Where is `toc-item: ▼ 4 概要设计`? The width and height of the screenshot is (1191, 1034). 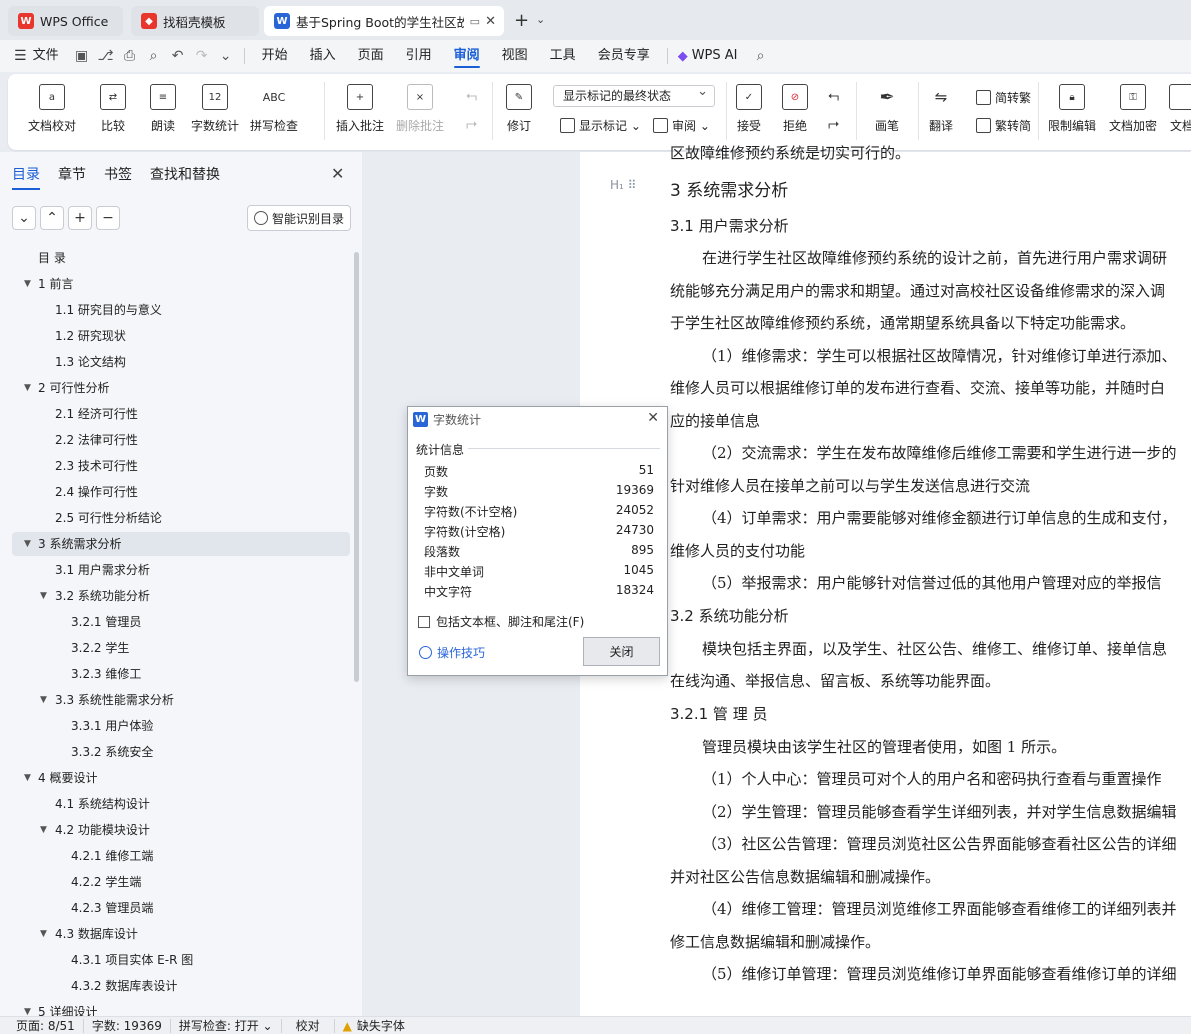 toc-item: ▼ 4 概要设计 is located at coordinates (181, 778).